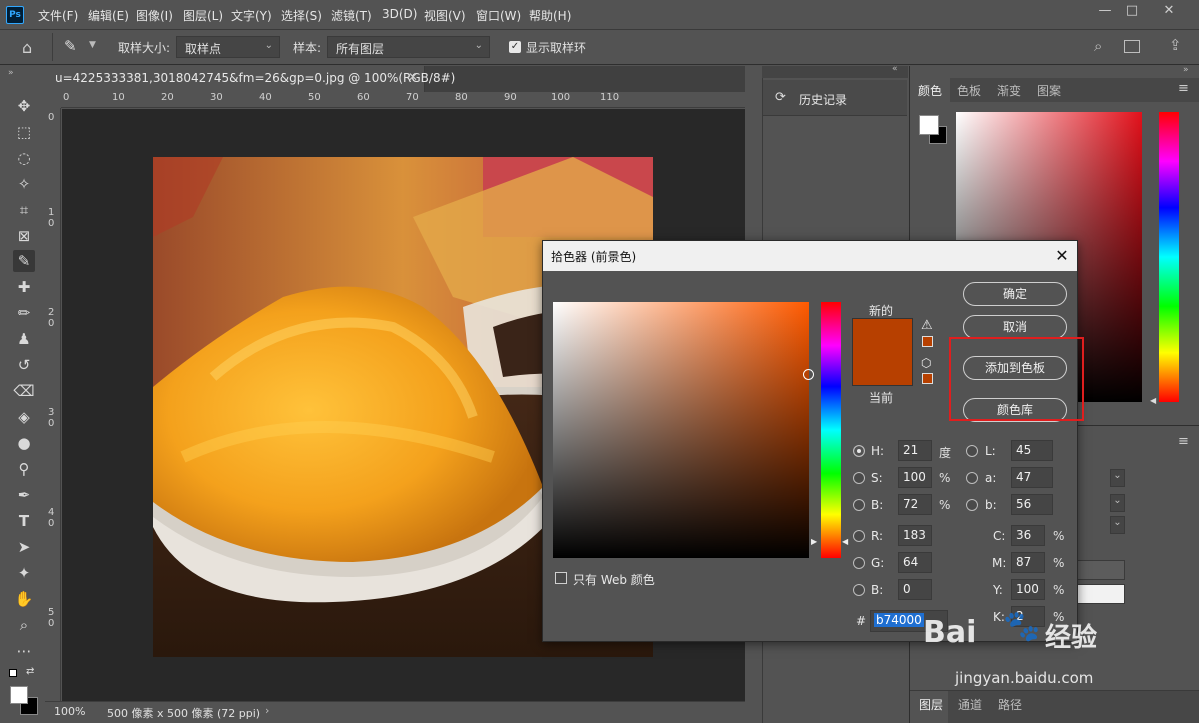  What do you see at coordinates (24, 287) in the screenshot?
I see `healing-brush-tool-icon: ✚` at bounding box center [24, 287].